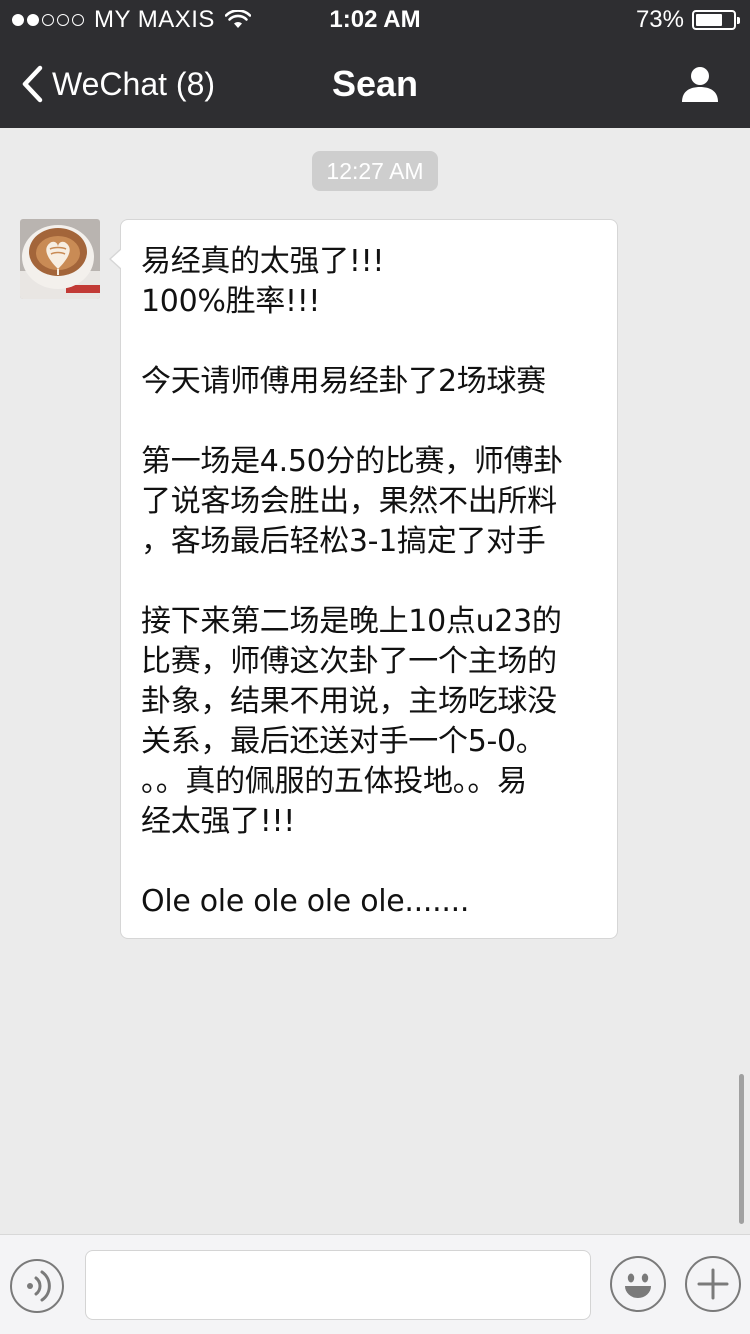  I want to click on voice-input-button, so click(37, 1286).